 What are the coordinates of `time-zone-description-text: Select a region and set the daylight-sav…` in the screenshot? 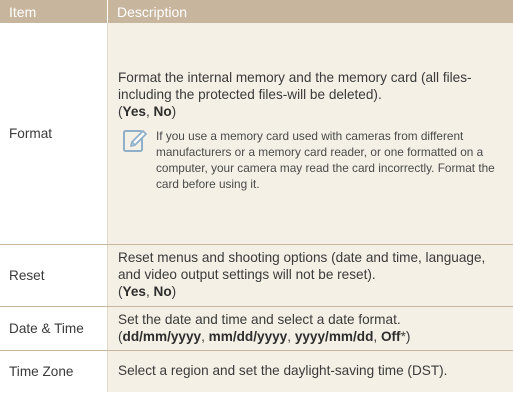 It's located at (283, 371).